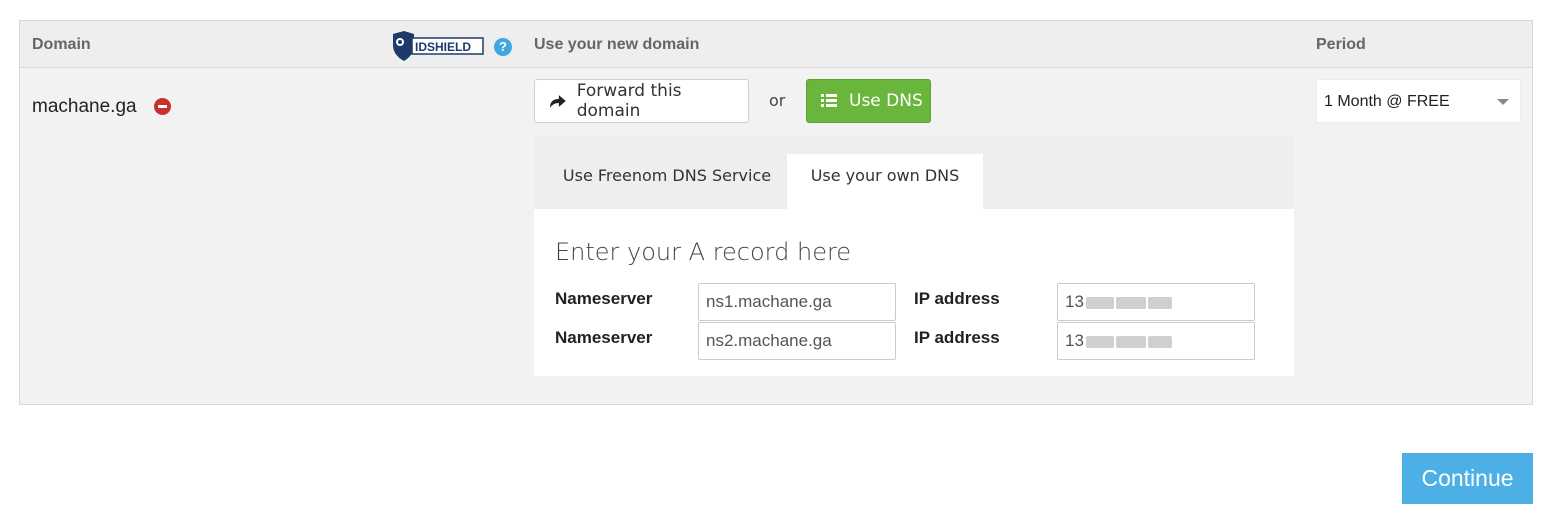  Describe the element at coordinates (604, 298) in the screenshot. I see `nameserver-1-label: Nameserver` at that location.